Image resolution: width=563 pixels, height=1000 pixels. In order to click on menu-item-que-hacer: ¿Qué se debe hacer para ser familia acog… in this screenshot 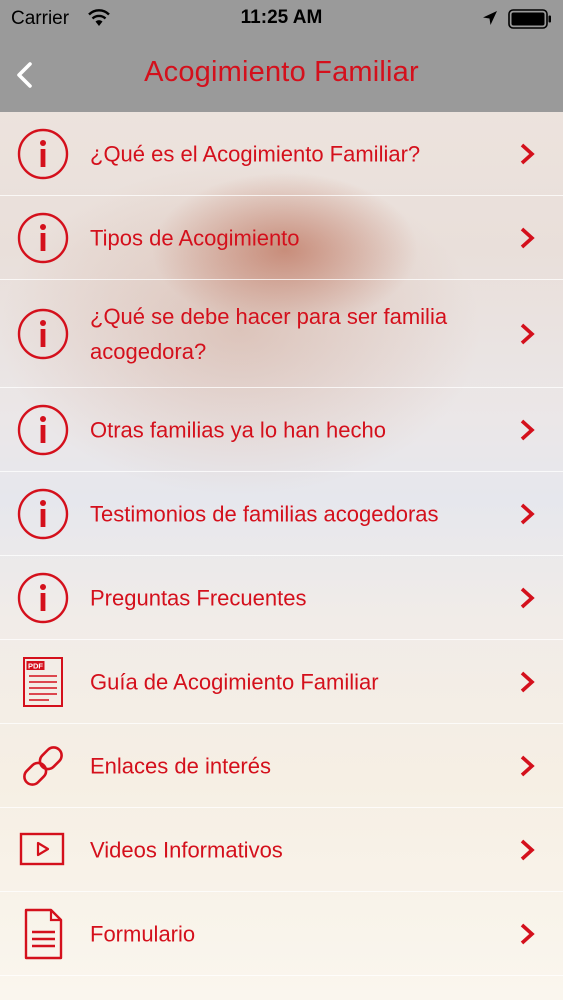, I will do `click(281, 334)`.